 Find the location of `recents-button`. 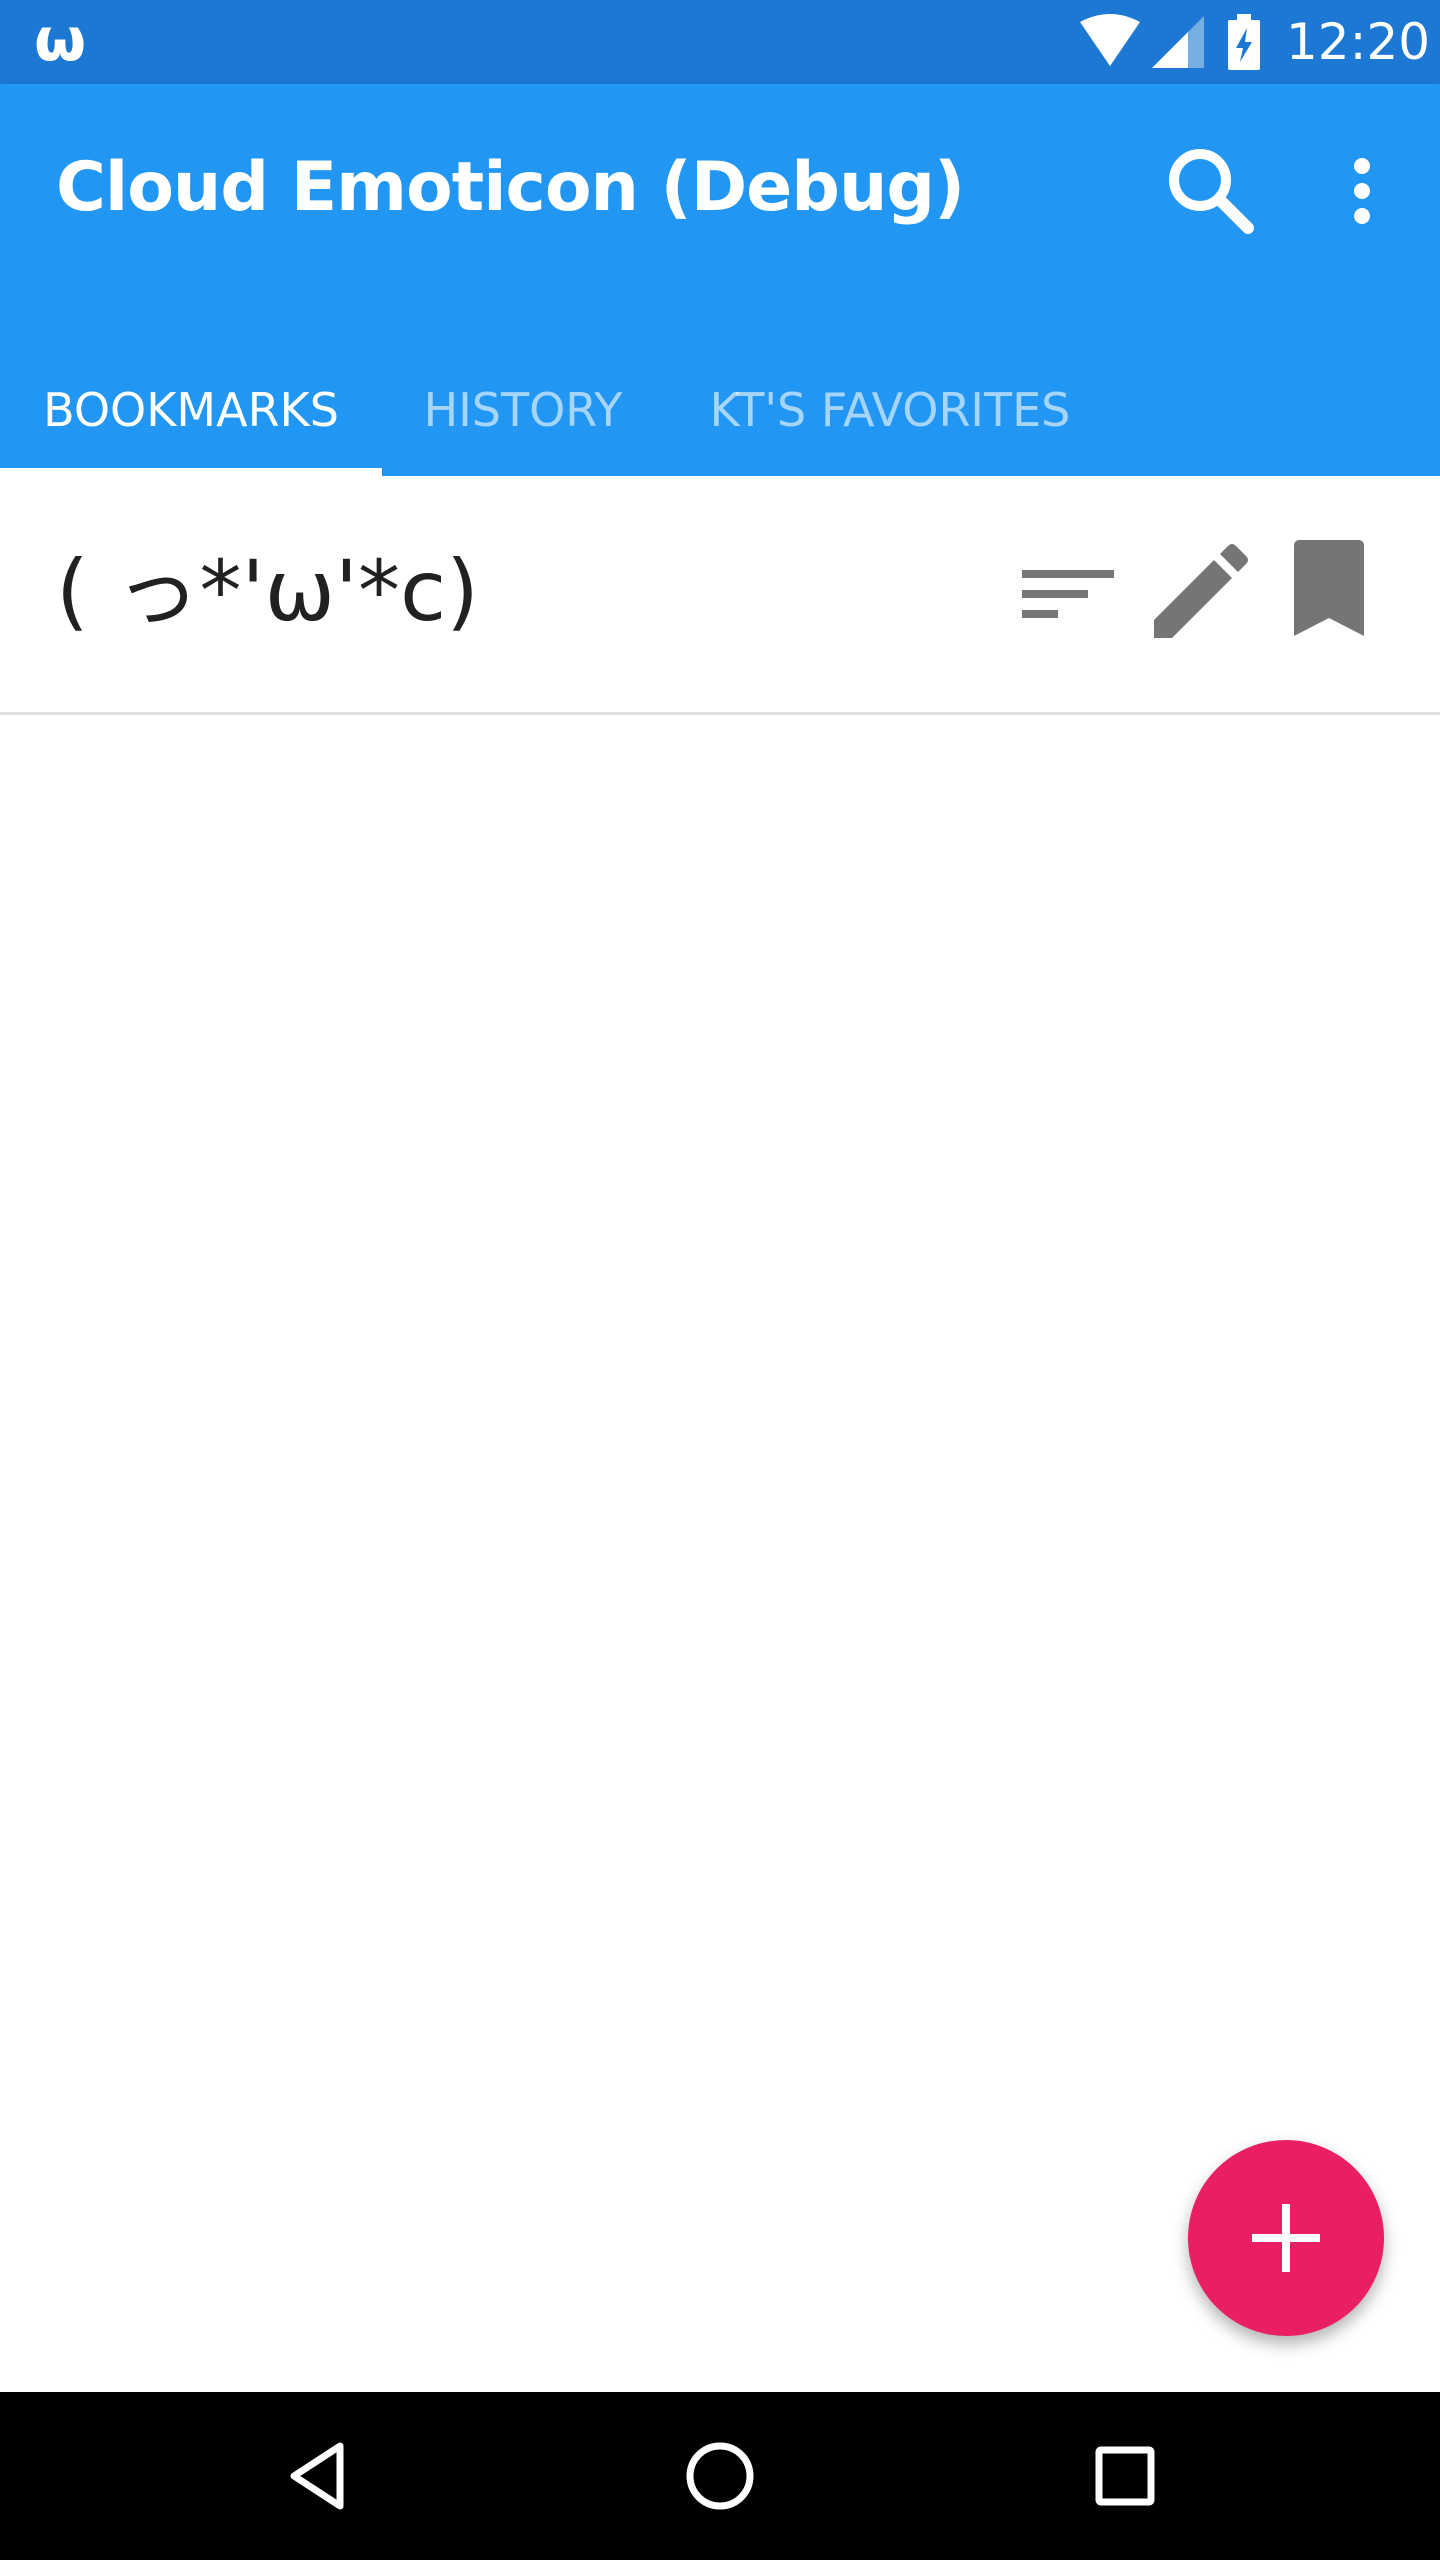

recents-button is located at coordinates (1125, 2478).